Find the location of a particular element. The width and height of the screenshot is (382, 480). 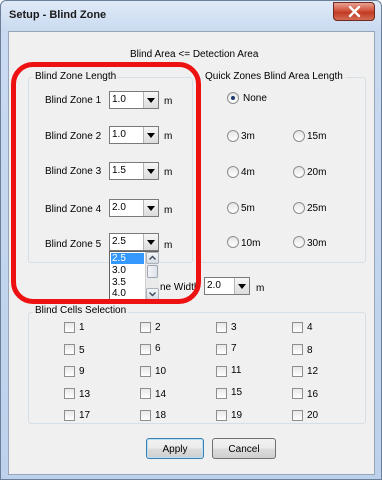

cell-label: 15 is located at coordinates (237, 392).